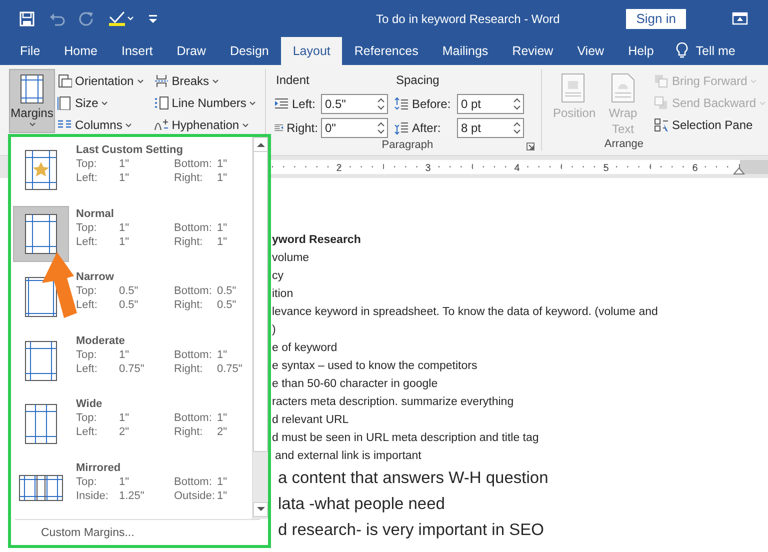 This screenshot has height=552, width=768. I want to click on document-text: lata -what people need, so click(361, 504).